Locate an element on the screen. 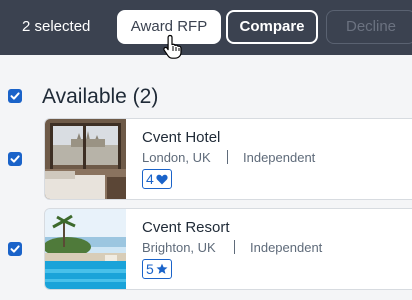  heart-icon is located at coordinates (162, 179).